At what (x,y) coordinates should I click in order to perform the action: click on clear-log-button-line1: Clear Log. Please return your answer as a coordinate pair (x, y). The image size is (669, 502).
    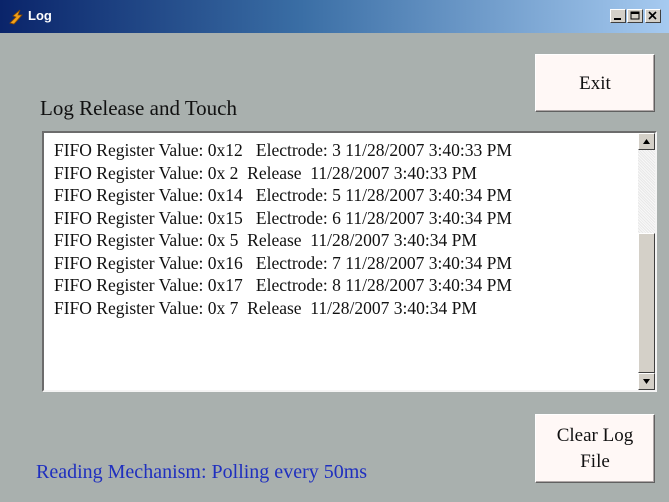
    Looking at the image, I should click on (595, 435).